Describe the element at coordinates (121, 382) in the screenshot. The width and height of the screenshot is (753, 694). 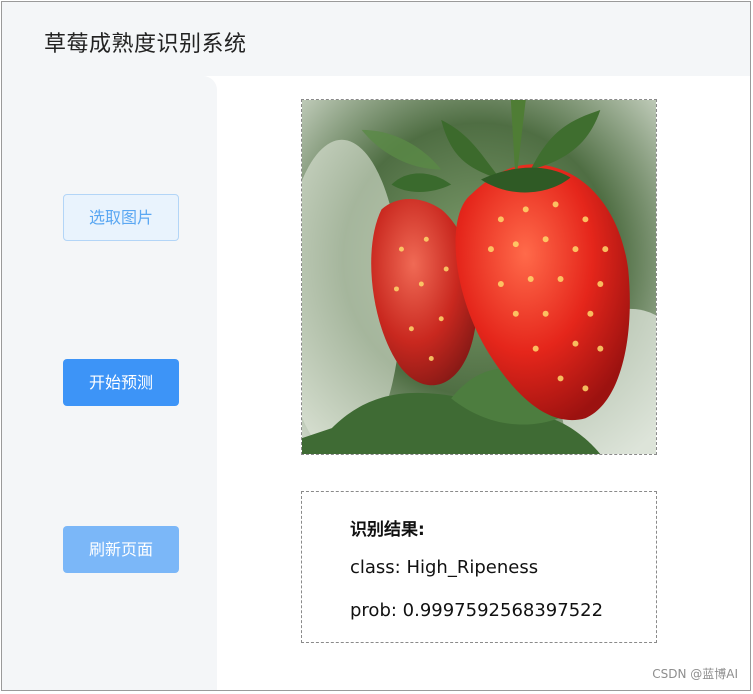
I see `start-predict-button: 开始预测` at that location.